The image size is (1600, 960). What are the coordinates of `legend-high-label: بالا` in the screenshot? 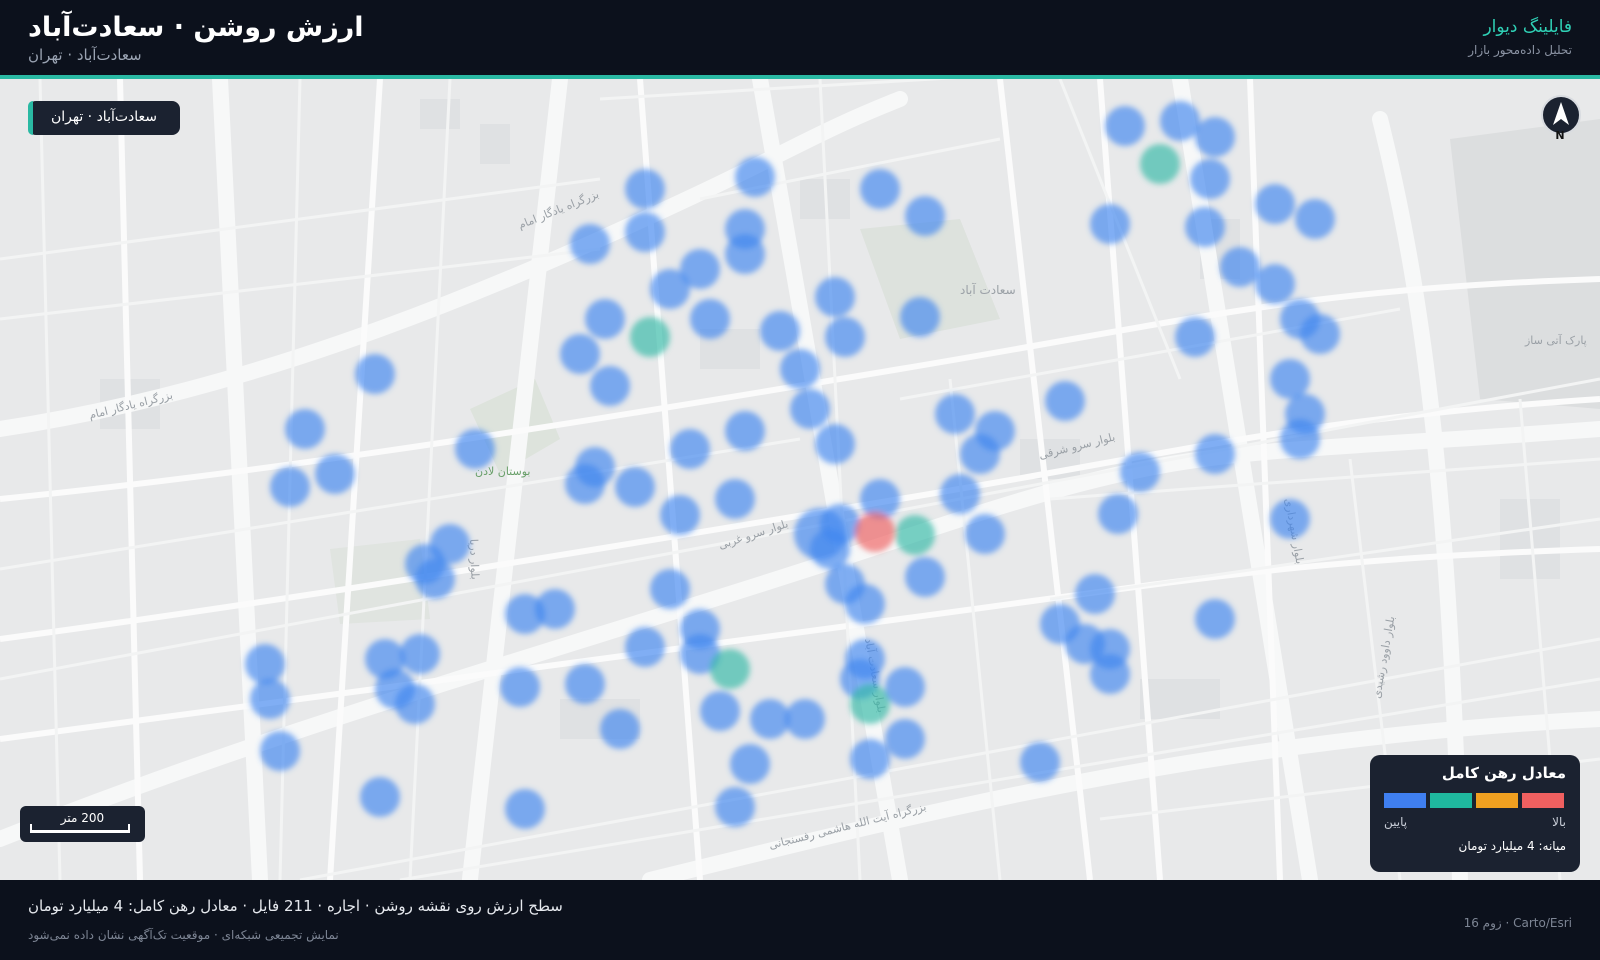 It's located at (1559, 822).